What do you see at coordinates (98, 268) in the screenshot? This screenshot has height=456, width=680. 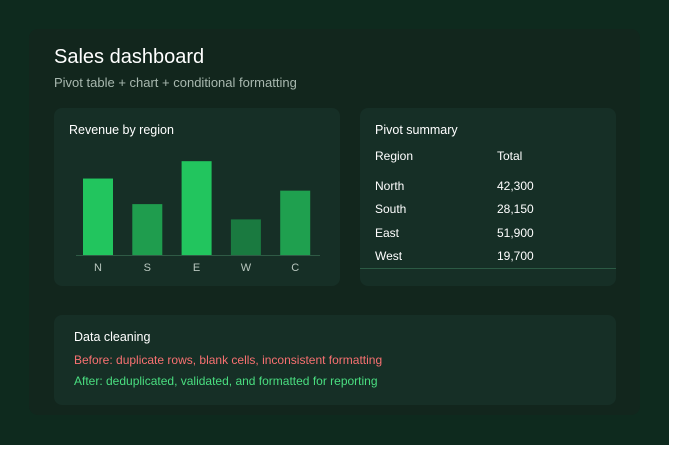 I see `x-tick-label-n: N` at bounding box center [98, 268].